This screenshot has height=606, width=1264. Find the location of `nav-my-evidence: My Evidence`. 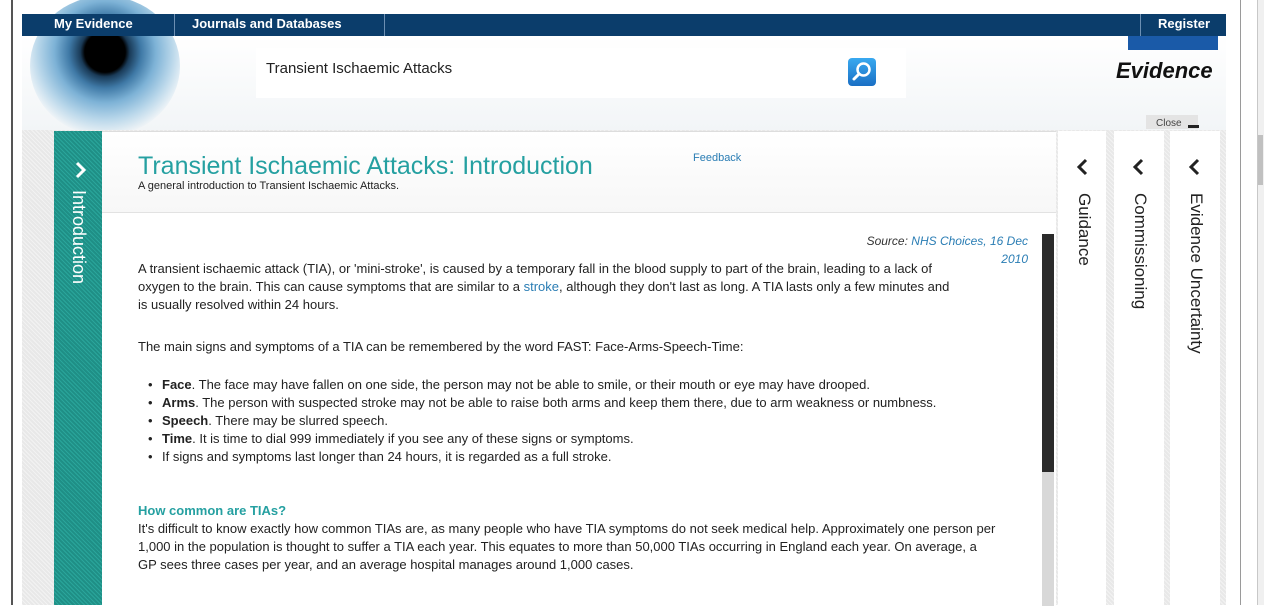

nav-my-evidence: My Evidence is located at coordinates (93, 25).